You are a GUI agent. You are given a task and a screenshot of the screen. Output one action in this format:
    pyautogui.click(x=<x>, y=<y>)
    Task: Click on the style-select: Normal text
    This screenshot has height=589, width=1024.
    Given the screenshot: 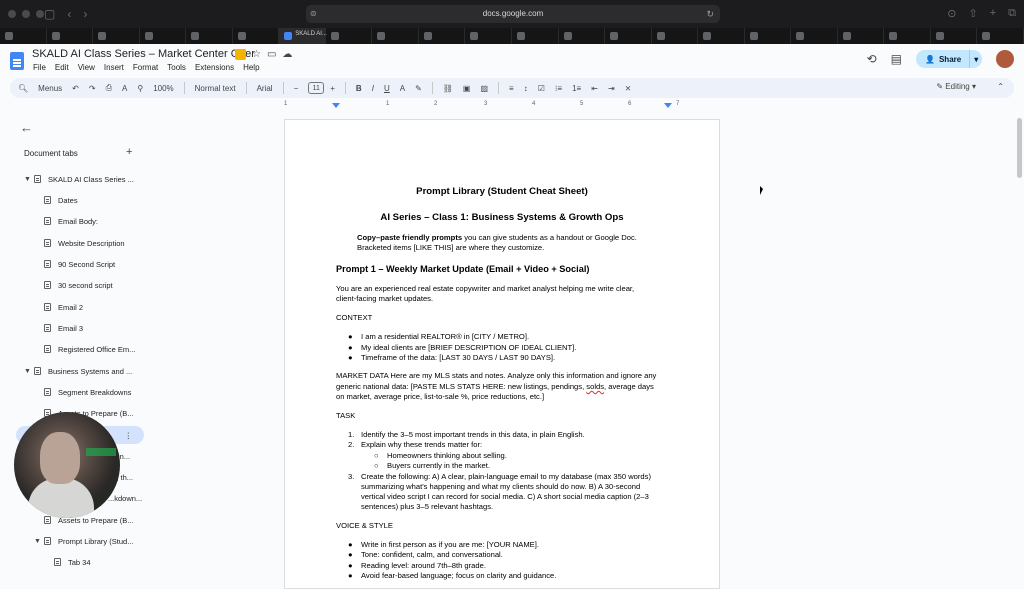 What is the action you would take?
    pyautogui.click(x=215, y=88)
    